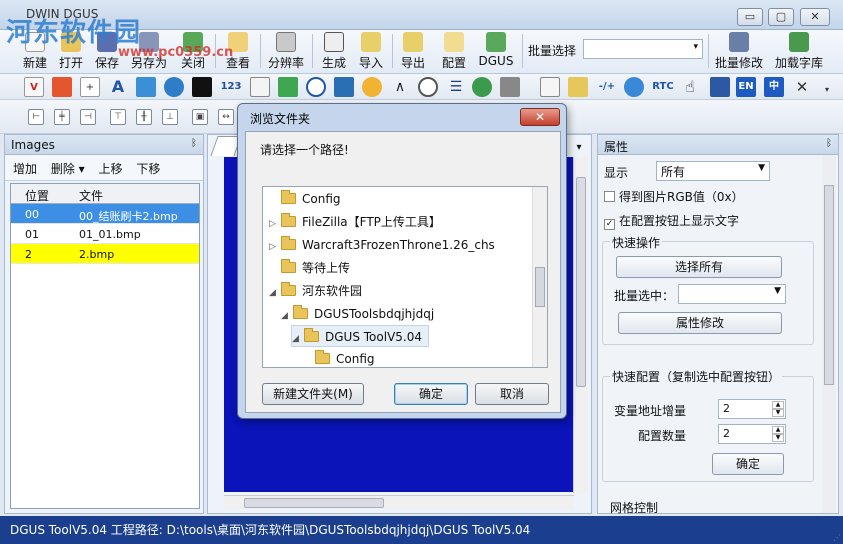 The height and width of the screenshot is (544, 843). What do you see at coordinates (144, 117) in the screenshot?
I see `align-middle-icon: ╫` at bounding box center [144, 117].